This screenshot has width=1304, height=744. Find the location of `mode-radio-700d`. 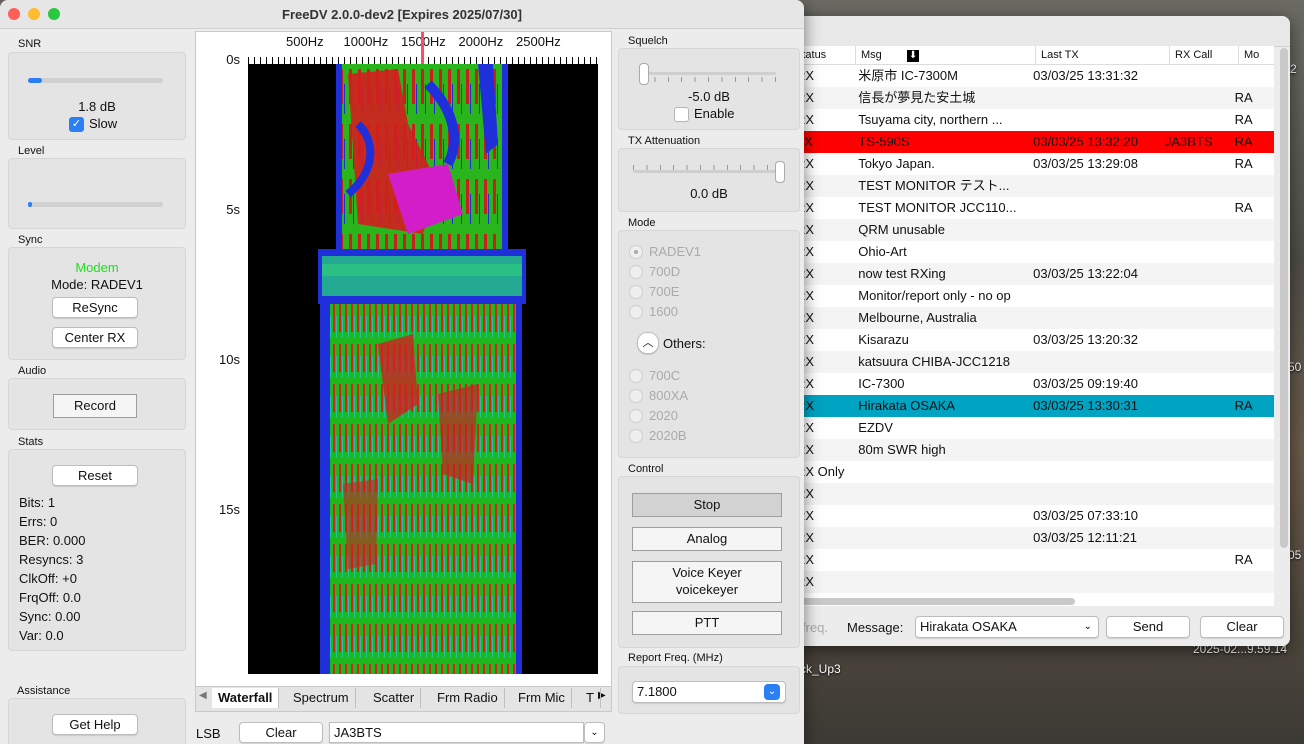

mode-radio-700d is located at coordinates (636, 272).